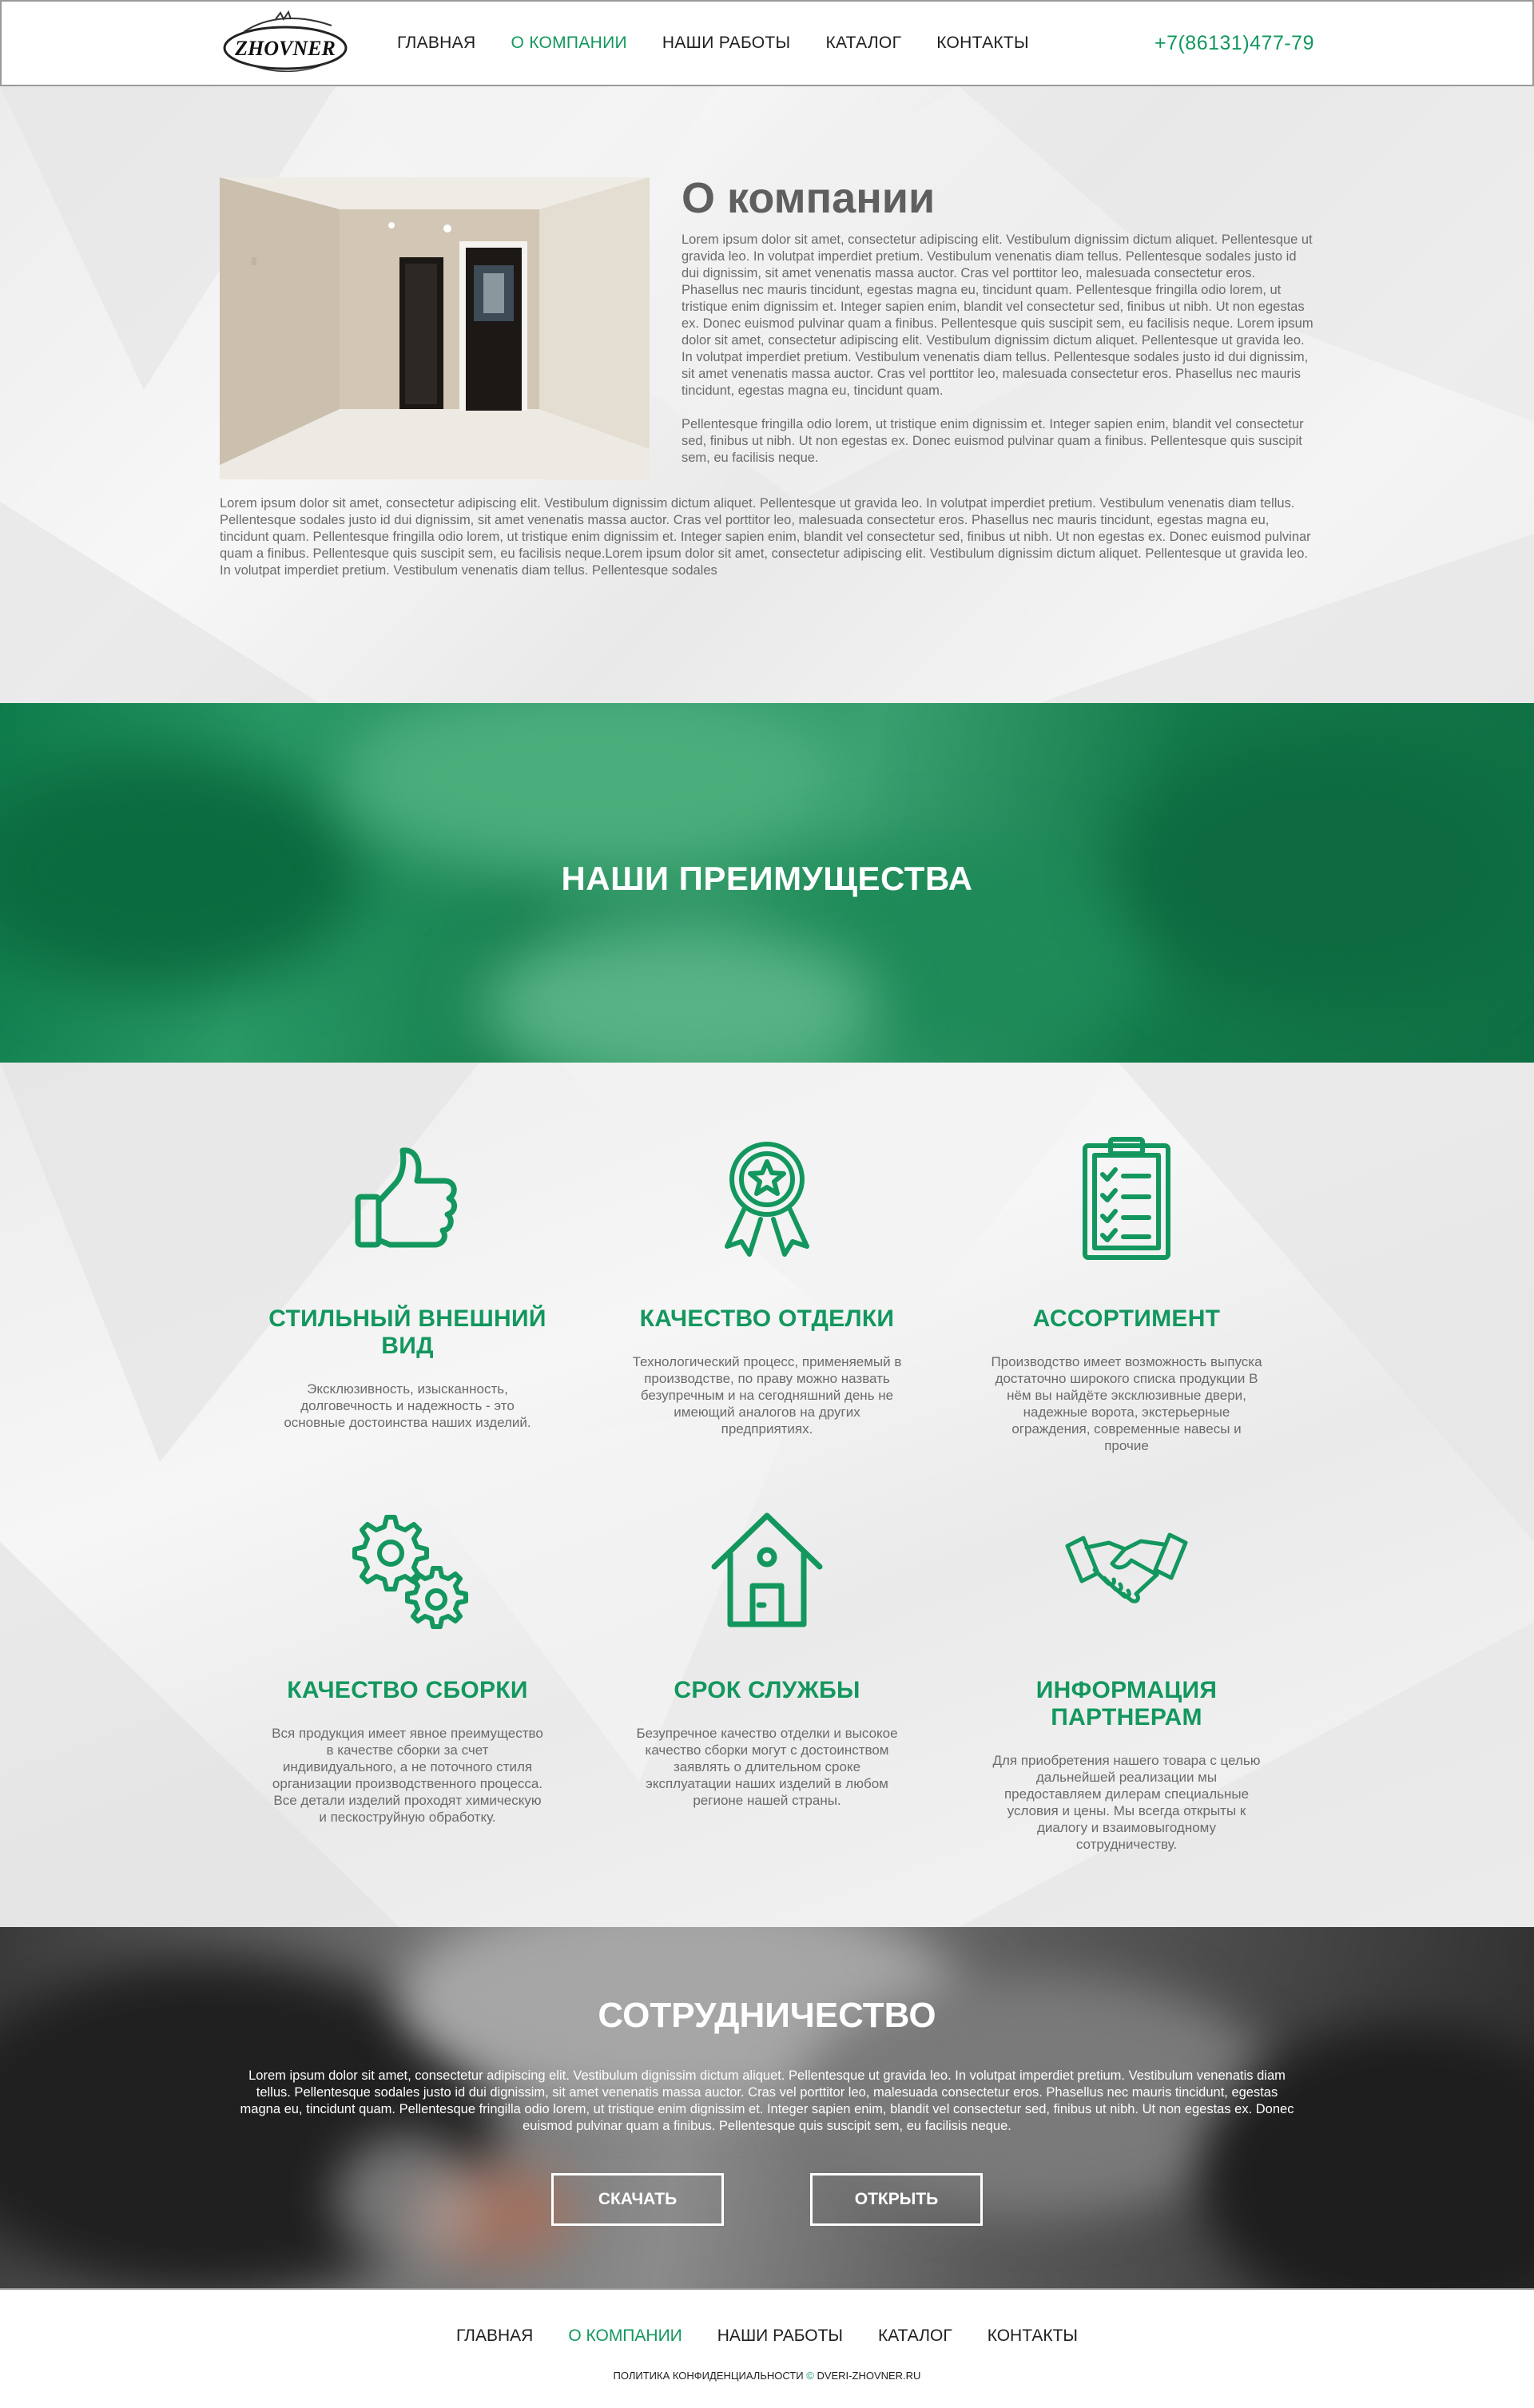 The width and height of the screenshot is (1534, 2408). I want to click on thumbs-up-icon, so click(406, 1198).